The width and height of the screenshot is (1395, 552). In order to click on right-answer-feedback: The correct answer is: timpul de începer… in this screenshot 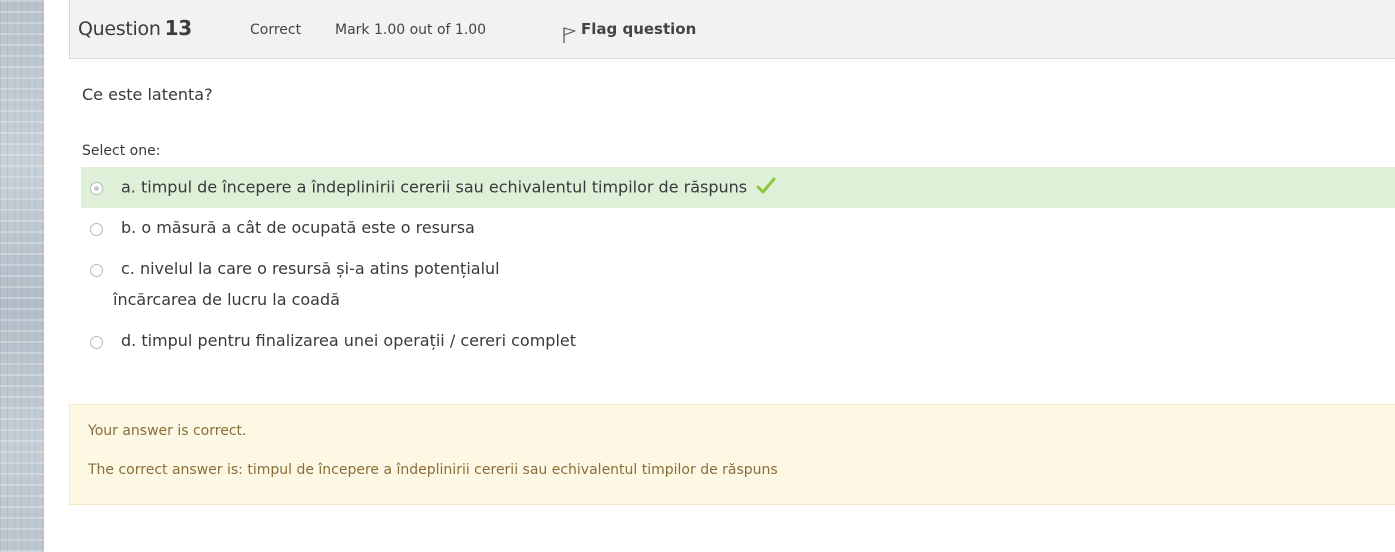, I will do `click(433, 470)`.